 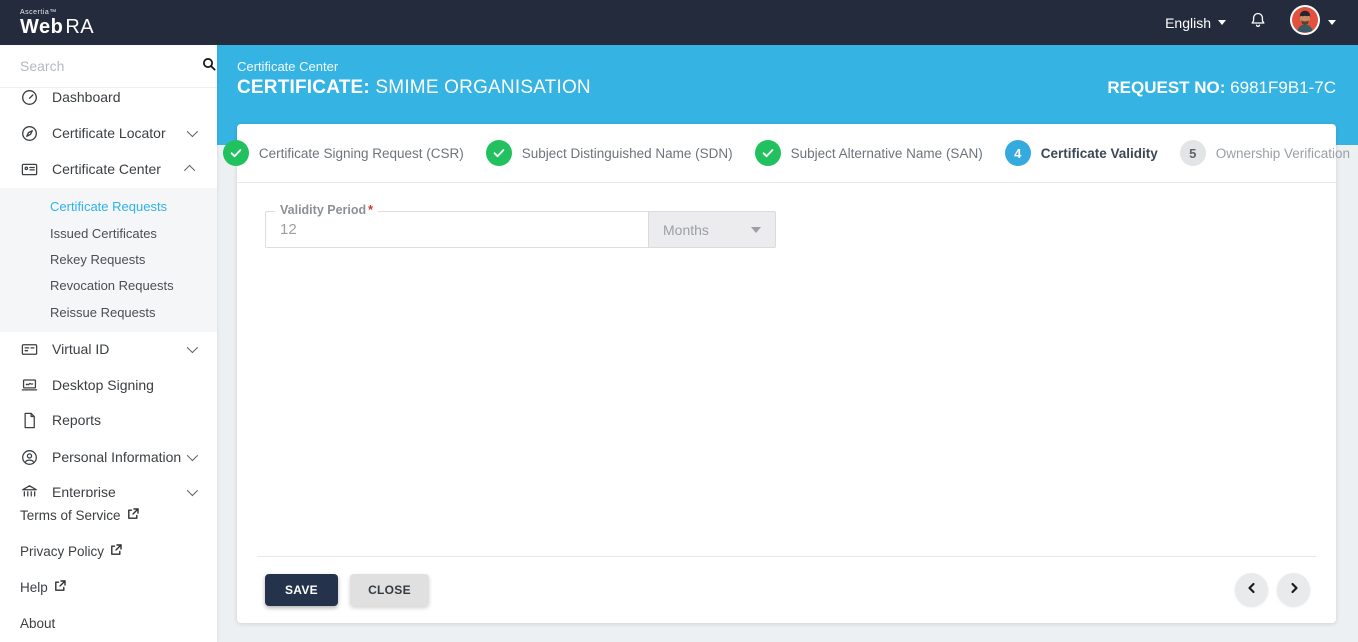 What do you see at coordinates (361, 153) in the screenshot?
I see `step-label: Certificate Signing Request (CSR)` at bounding box center [361, 153].